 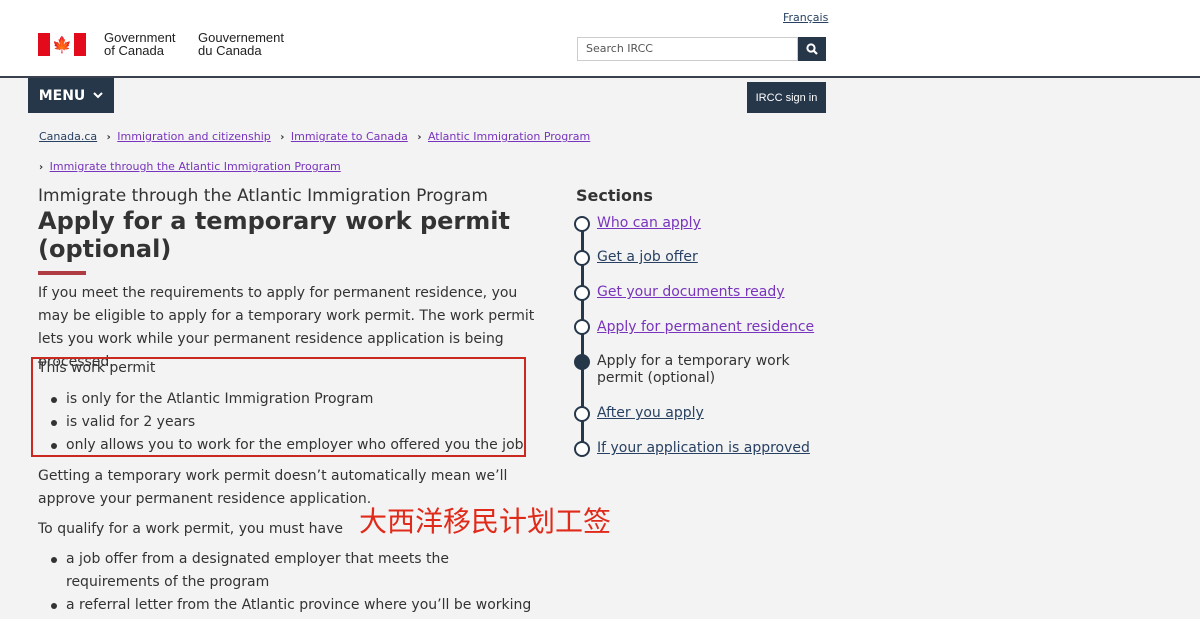 I want to click on section-link-get-job-offer: Get a job offer, so click(x=717, y=257).